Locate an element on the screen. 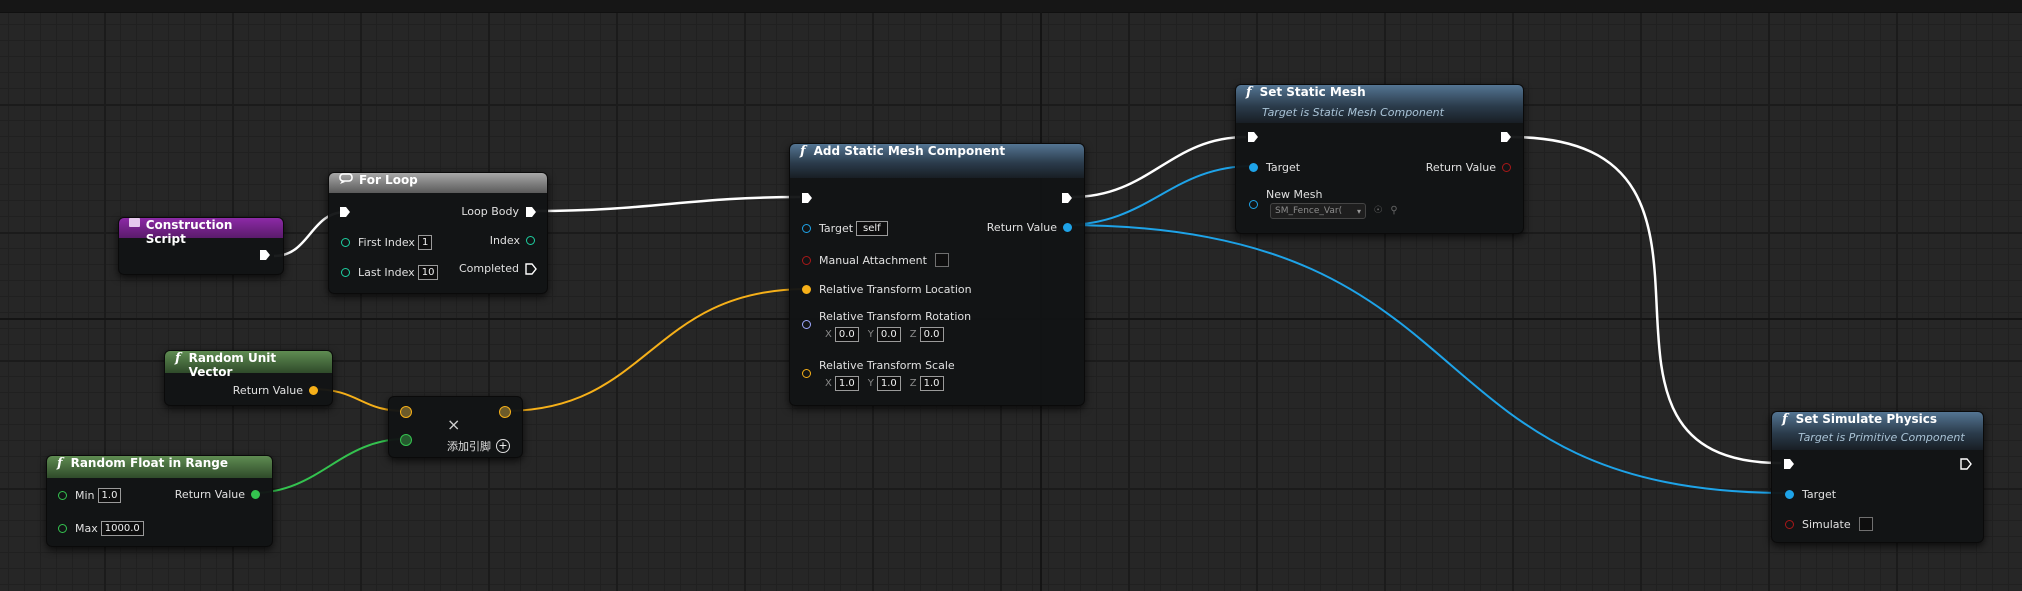 The width and height of the screenshot is (2022, 591). add-mesh-exec-in-pin is located at coordinates (807, 198).